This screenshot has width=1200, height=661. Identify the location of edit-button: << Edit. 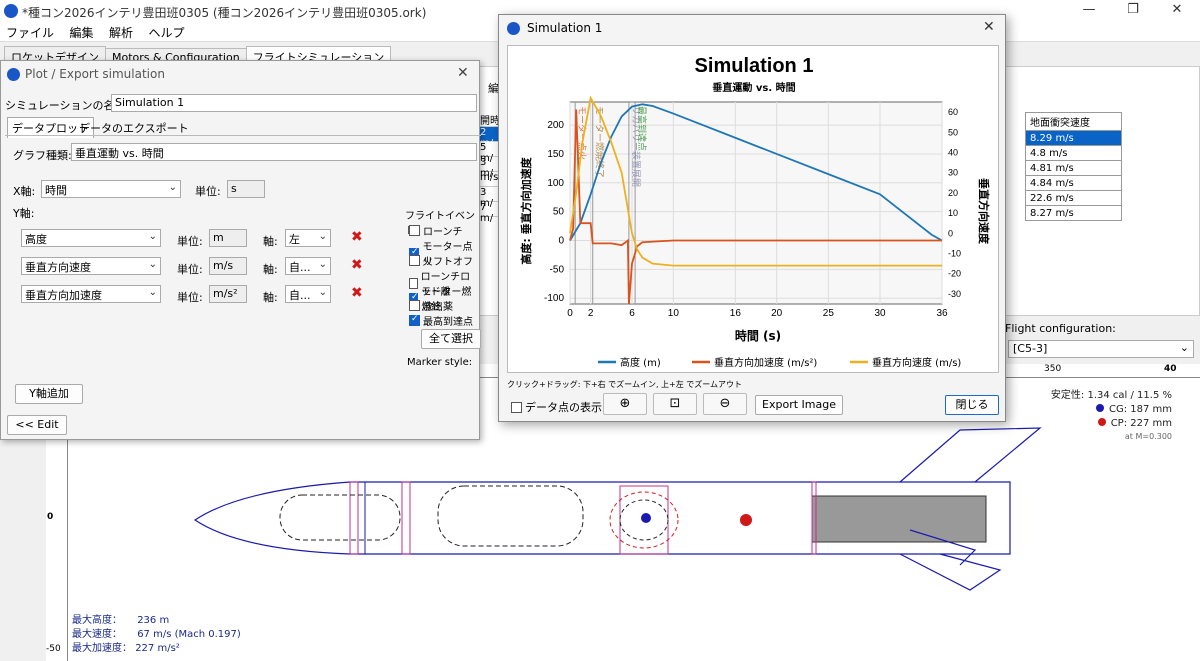
(37, 425).